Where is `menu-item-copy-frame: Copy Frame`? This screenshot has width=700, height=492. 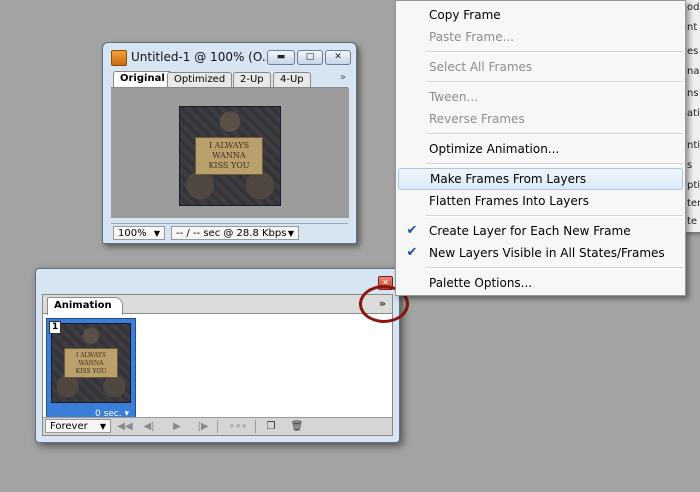
menu-item-copy-frame: Copy Frame is located at coordinates (540, 15).